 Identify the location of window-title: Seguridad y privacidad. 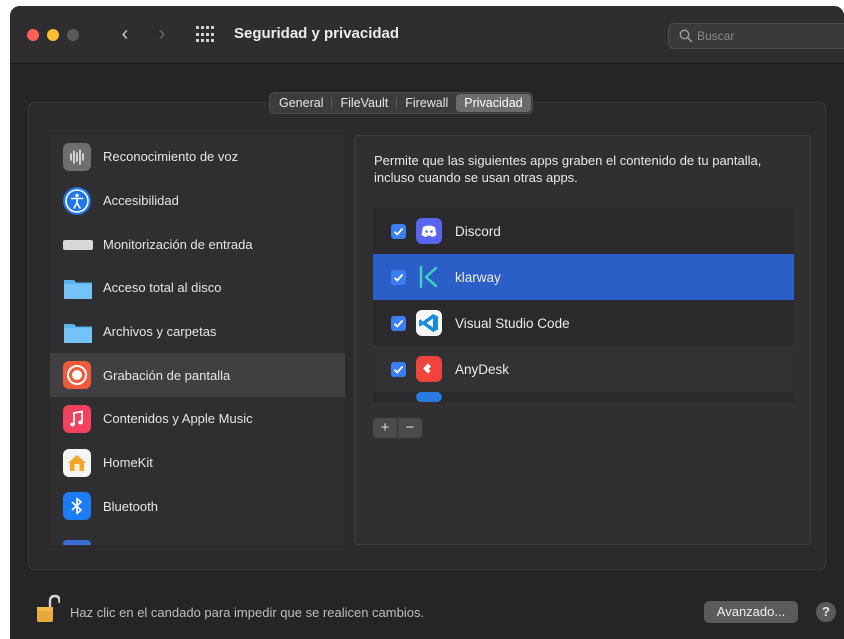
(317, 33).